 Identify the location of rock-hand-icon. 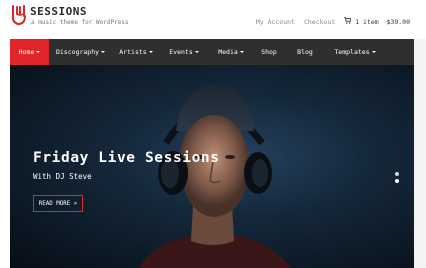
(19, 15).